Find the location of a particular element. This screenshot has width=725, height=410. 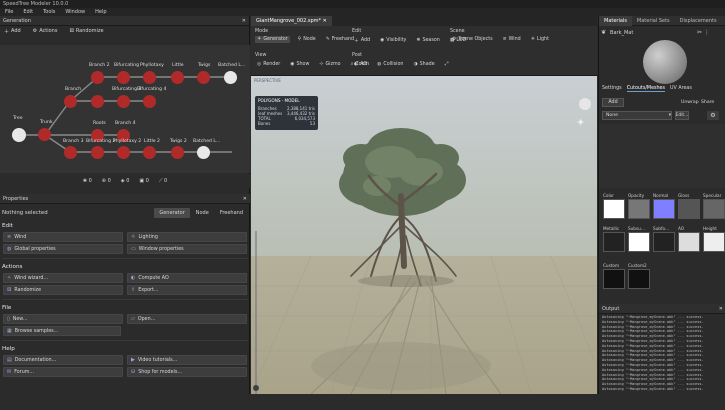

expand-icon: ⤢ is located at coordinates (447, 64).